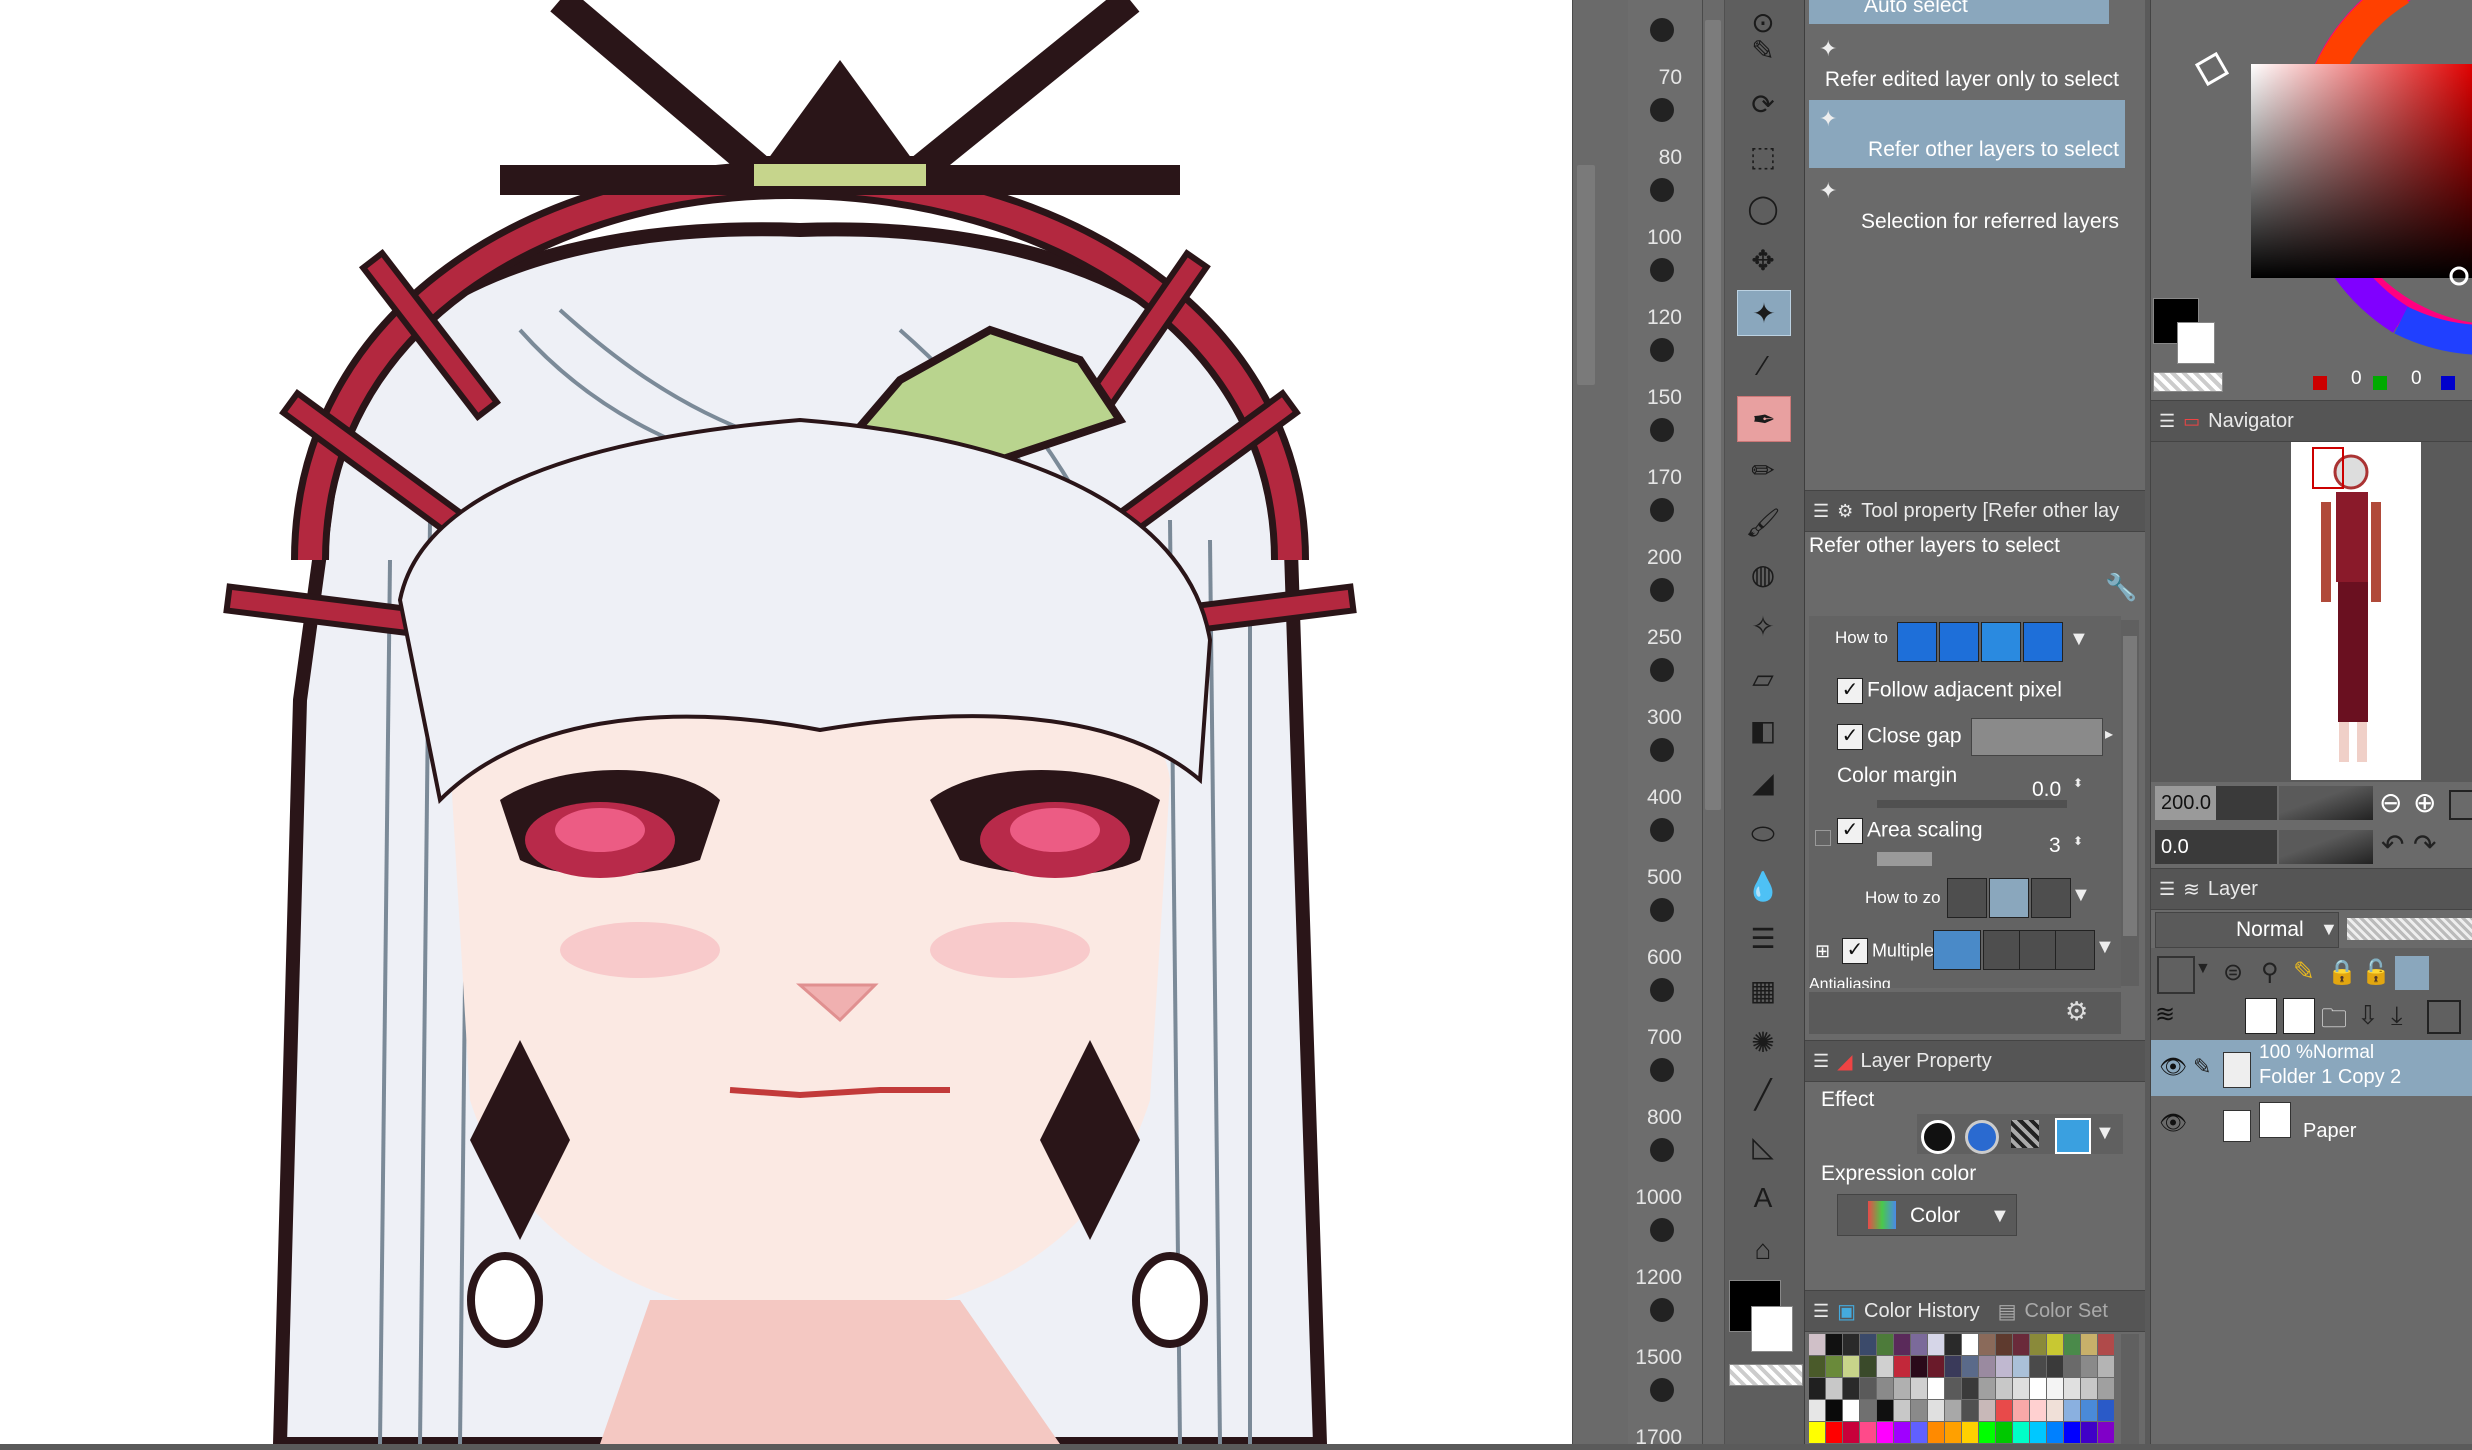 Image resolution: width=2472 pixels, height=1450 pixels. Describe the element at coordinates (2055, 846) in the screenshot. I see `area-scaling-value: 3` at that location.